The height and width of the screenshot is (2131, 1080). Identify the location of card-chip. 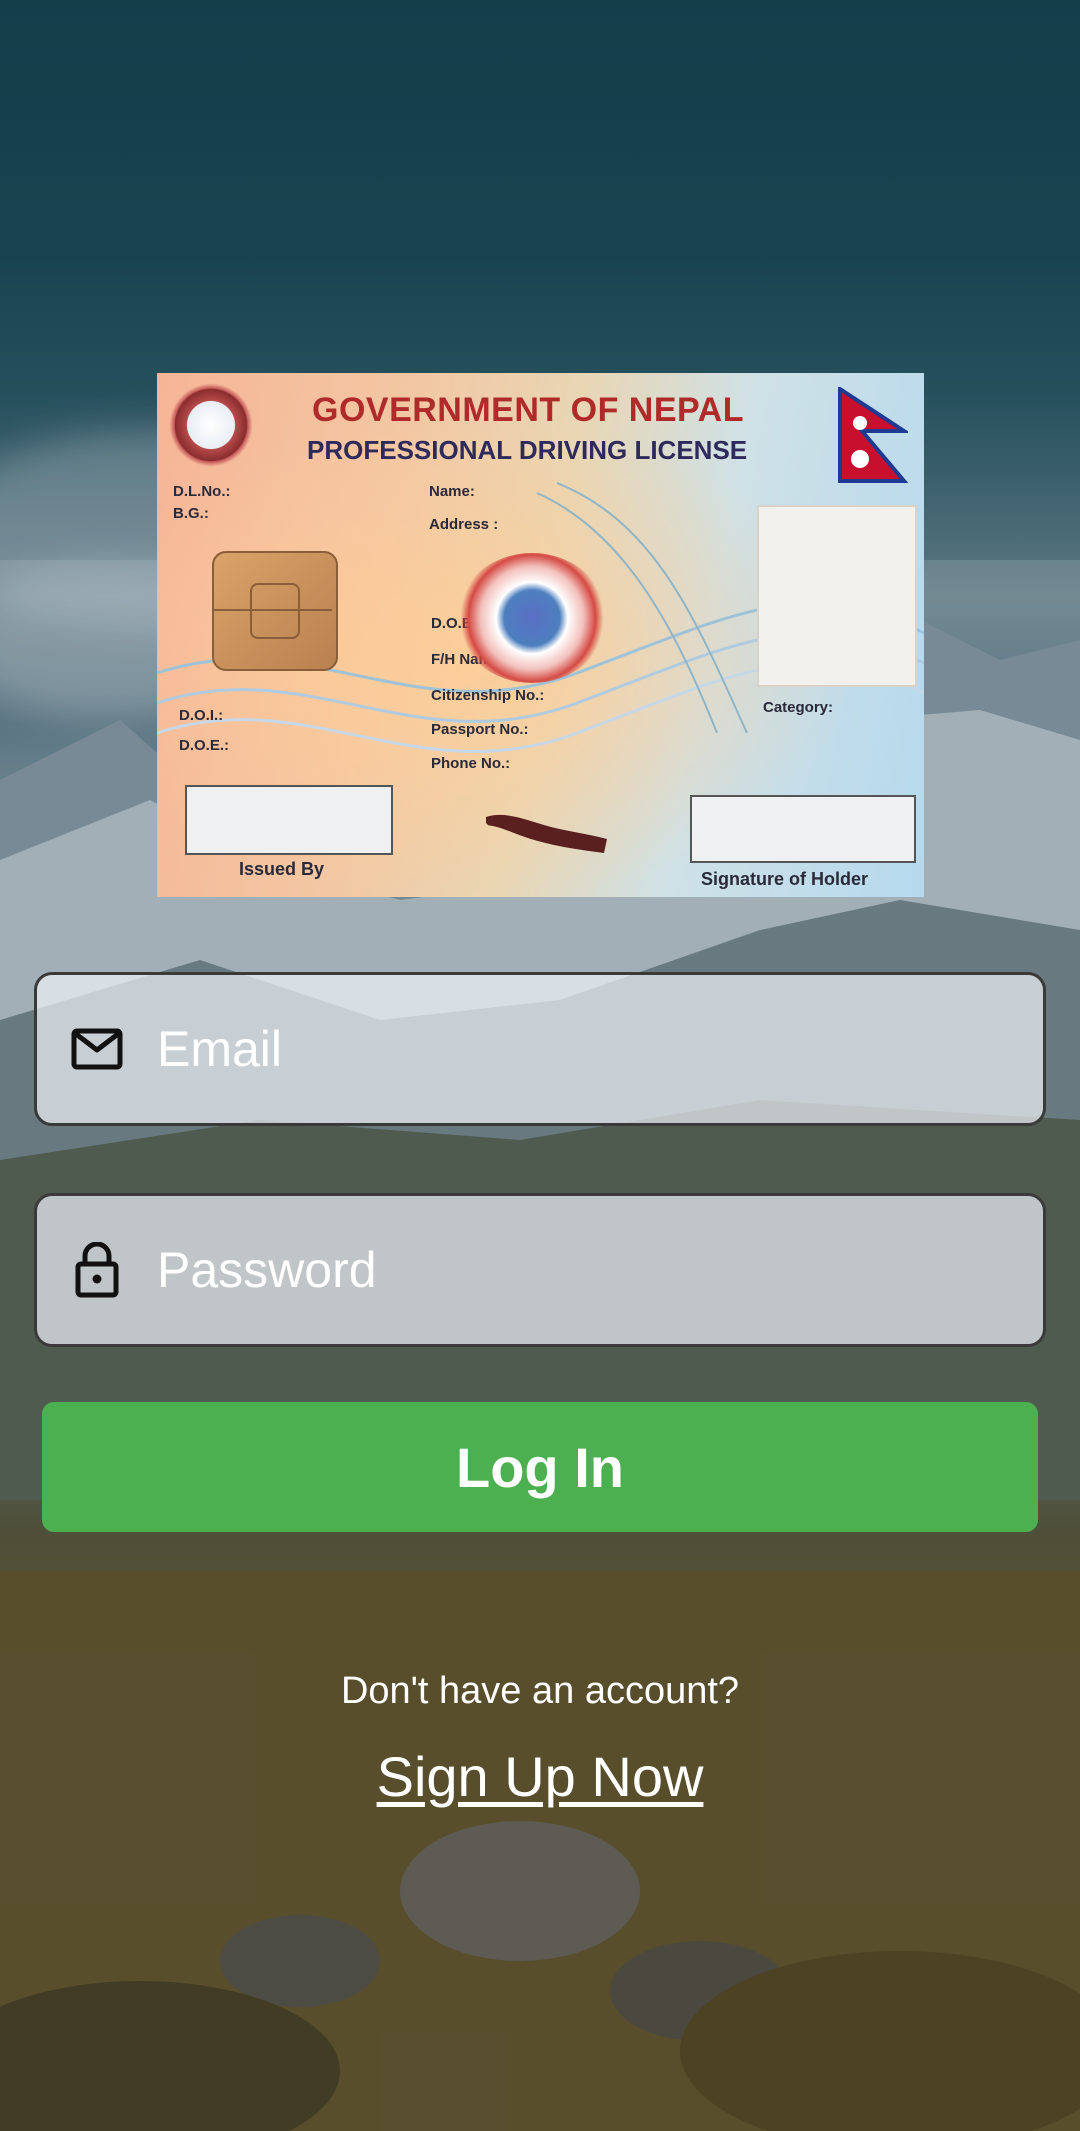
(275, 611).